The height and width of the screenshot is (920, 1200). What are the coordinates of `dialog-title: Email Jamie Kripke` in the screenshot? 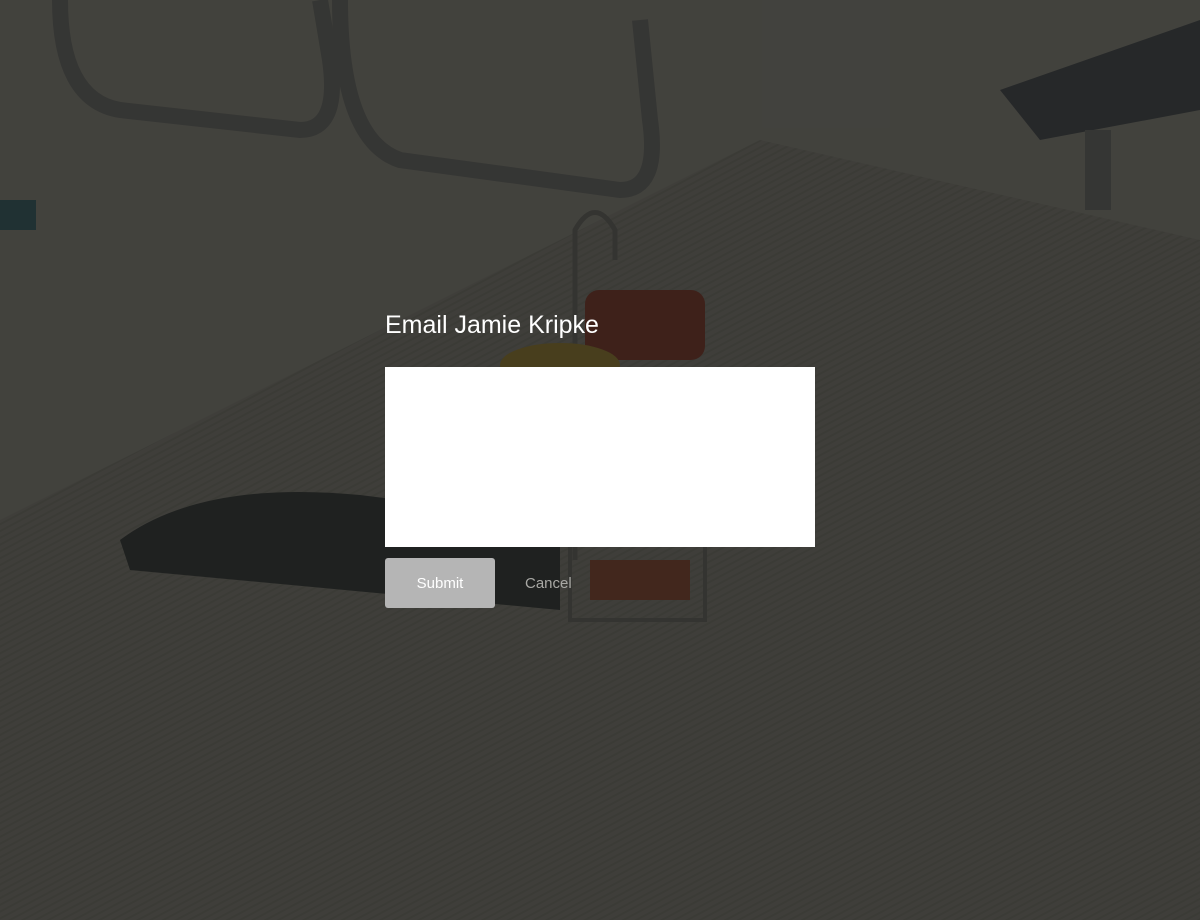 It's located at (492, 325).